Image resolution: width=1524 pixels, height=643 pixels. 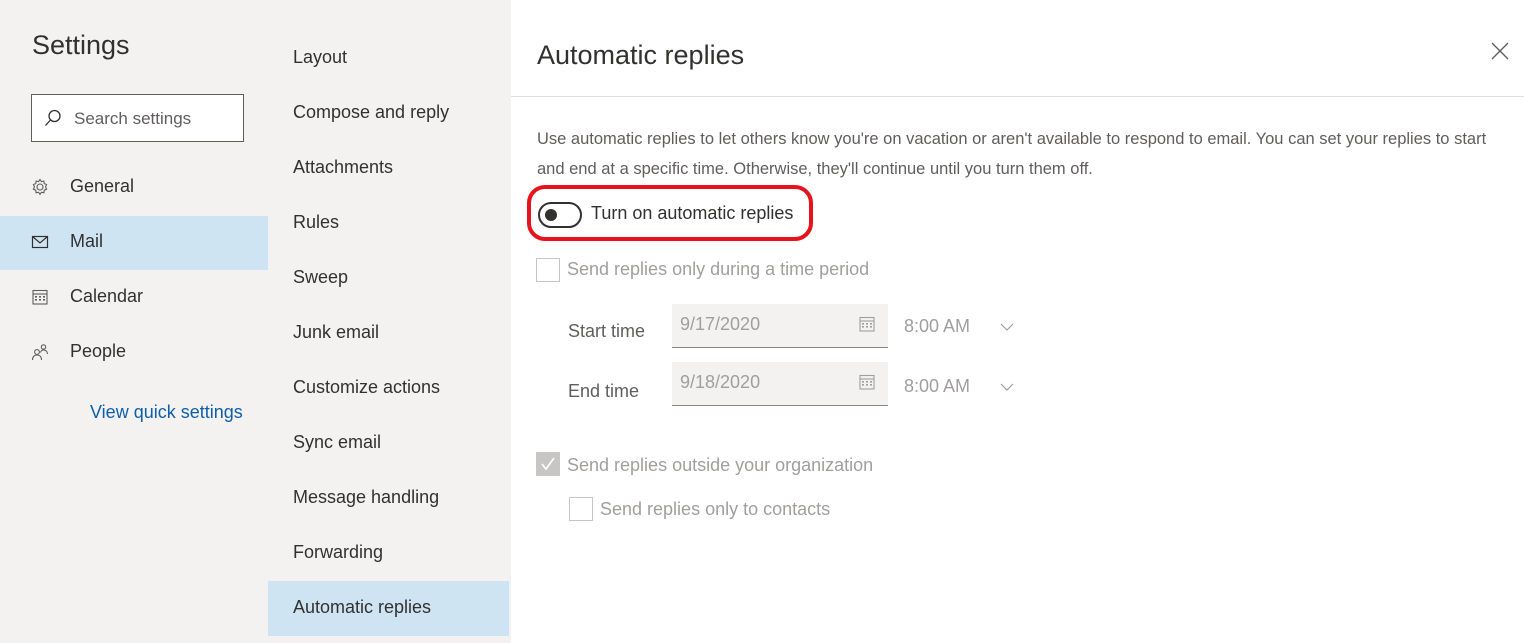 What do you see at coordinates (937, 386) in the screenshot?
I see `end-time-value: 8:00 AM` at bounding box center [937, 386].